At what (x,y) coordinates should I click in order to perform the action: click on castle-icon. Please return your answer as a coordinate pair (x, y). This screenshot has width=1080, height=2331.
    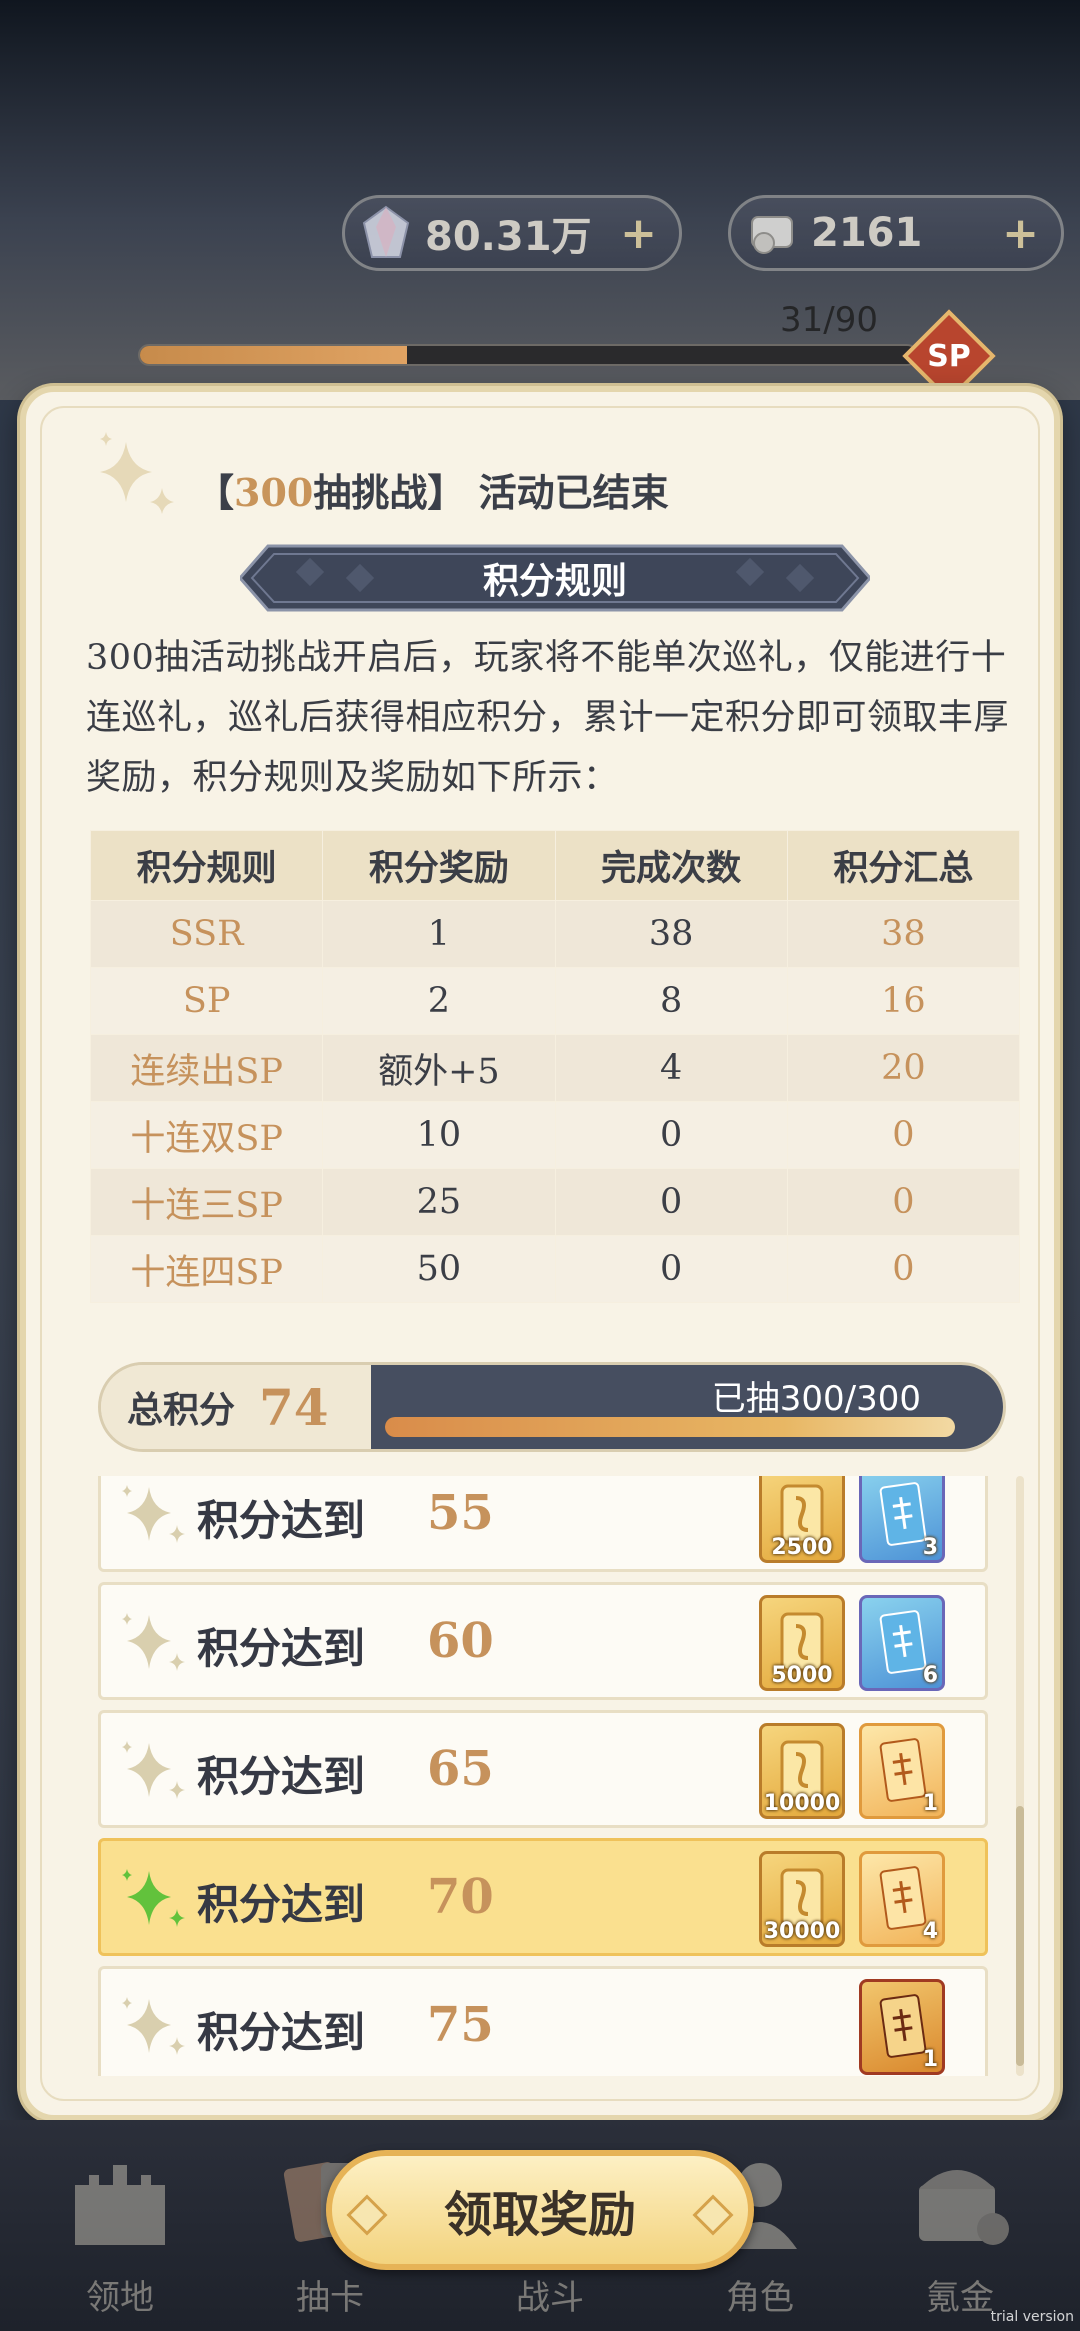
    Looking at the image, I should click on (120, 2200).